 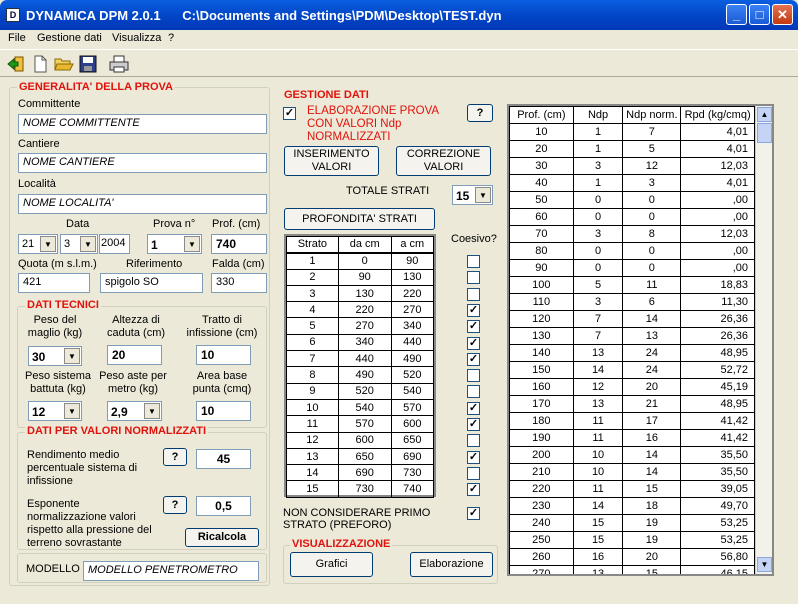 What do you see at coordinates (312, 391) in the screenshot?
I see `strato-cell: 9` at bounding box center [312, 391].